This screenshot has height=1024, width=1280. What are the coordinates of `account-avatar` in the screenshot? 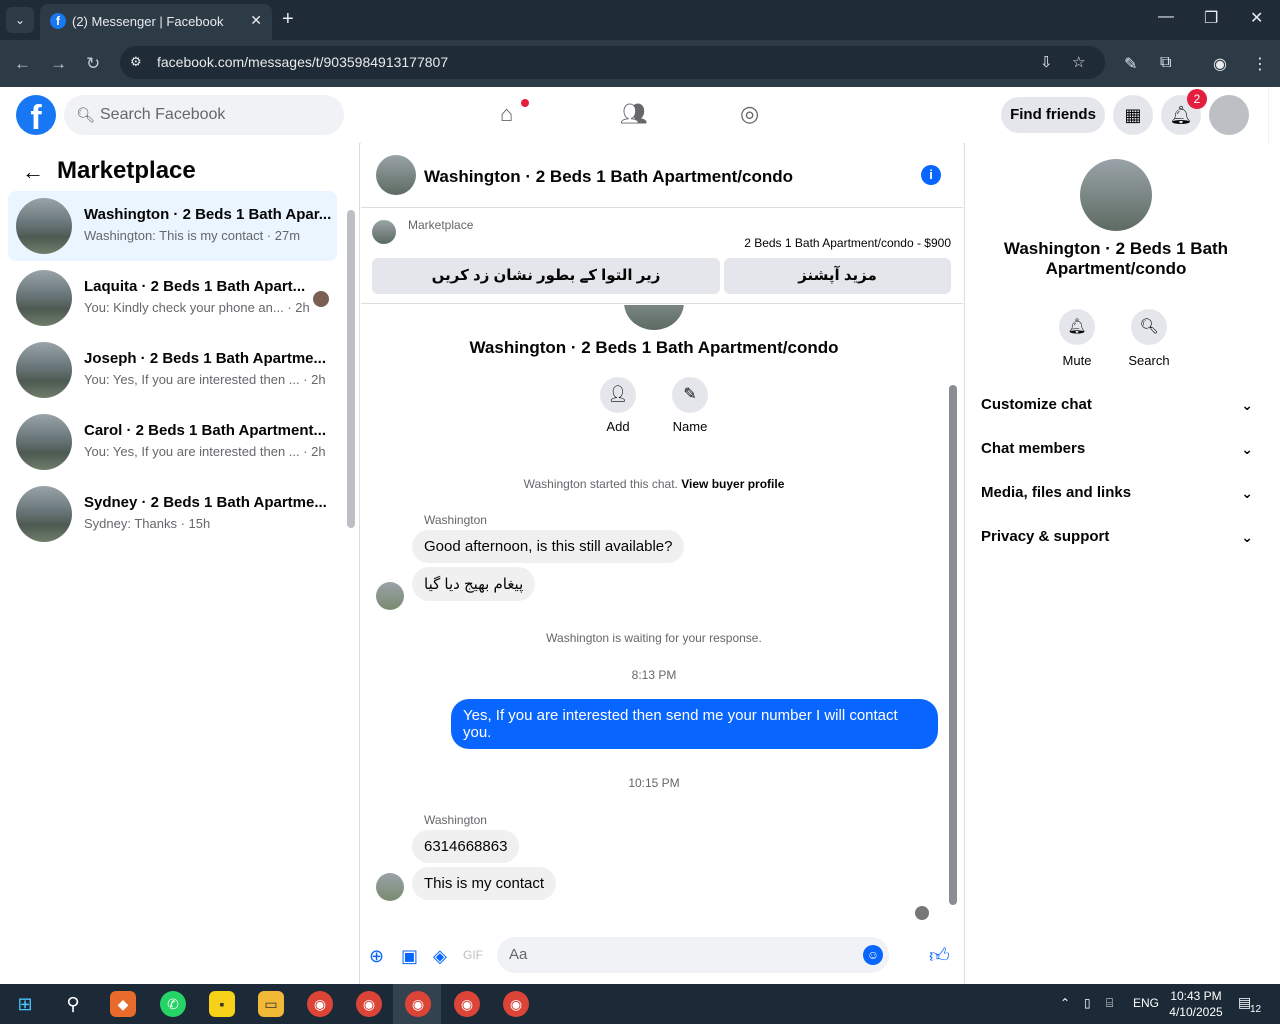 It's located at (1229, 115).